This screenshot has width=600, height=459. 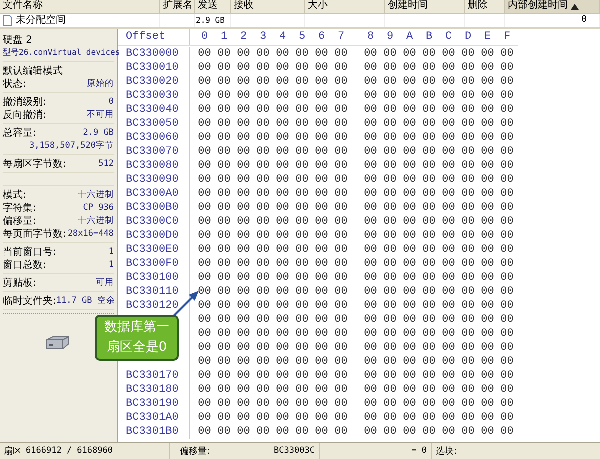 I want to click on column-header: 发送, so click(x=213, y=6).